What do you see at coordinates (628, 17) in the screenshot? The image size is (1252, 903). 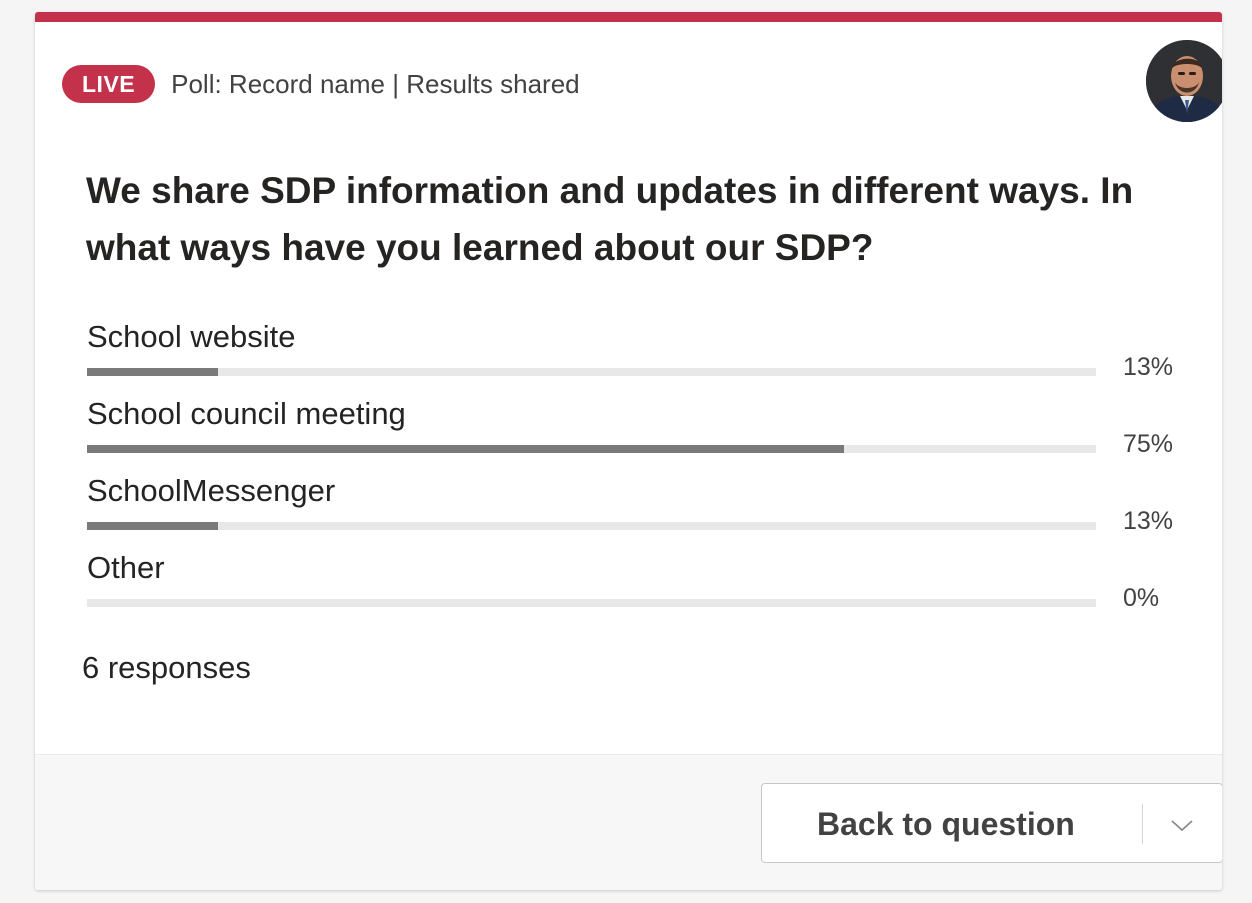 I see `live-accent-bar` at bounding box center [628, 17].